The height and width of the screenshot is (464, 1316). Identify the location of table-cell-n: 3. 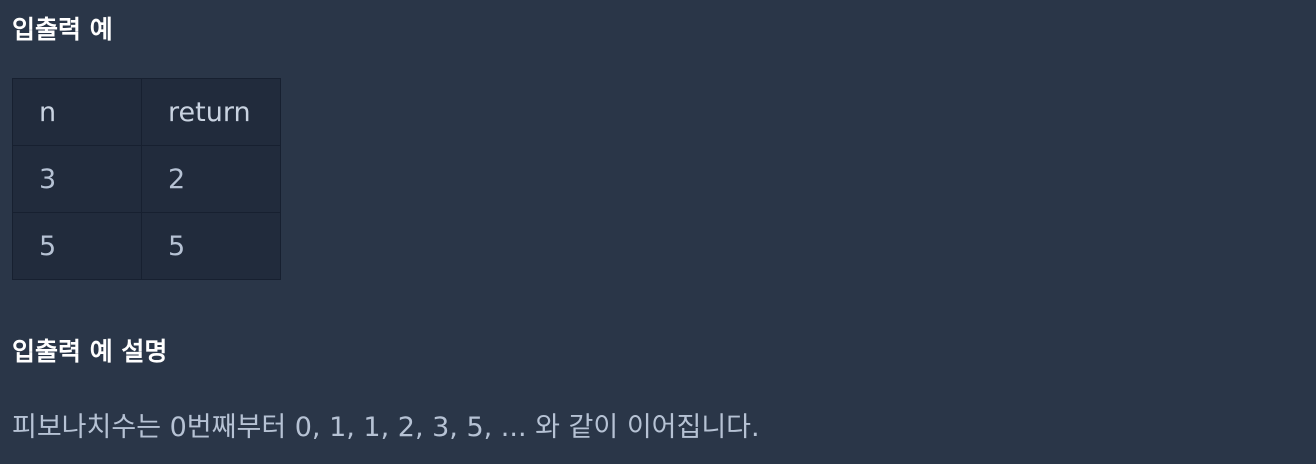
(77, 179).